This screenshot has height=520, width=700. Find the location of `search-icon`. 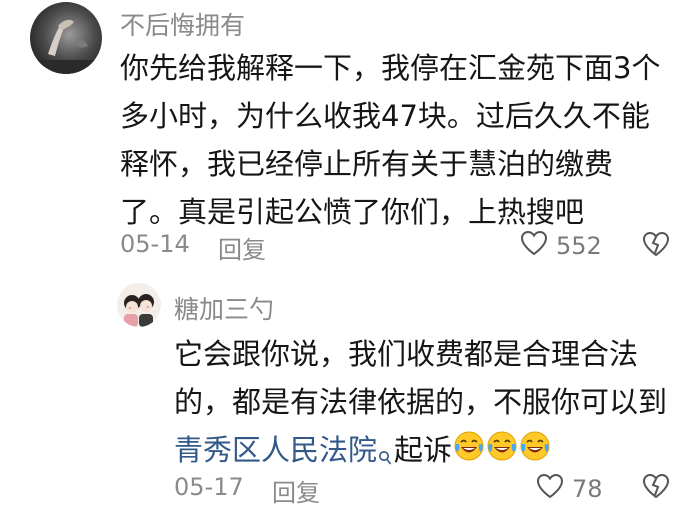

search-icon is located at coordinates (385, 456).